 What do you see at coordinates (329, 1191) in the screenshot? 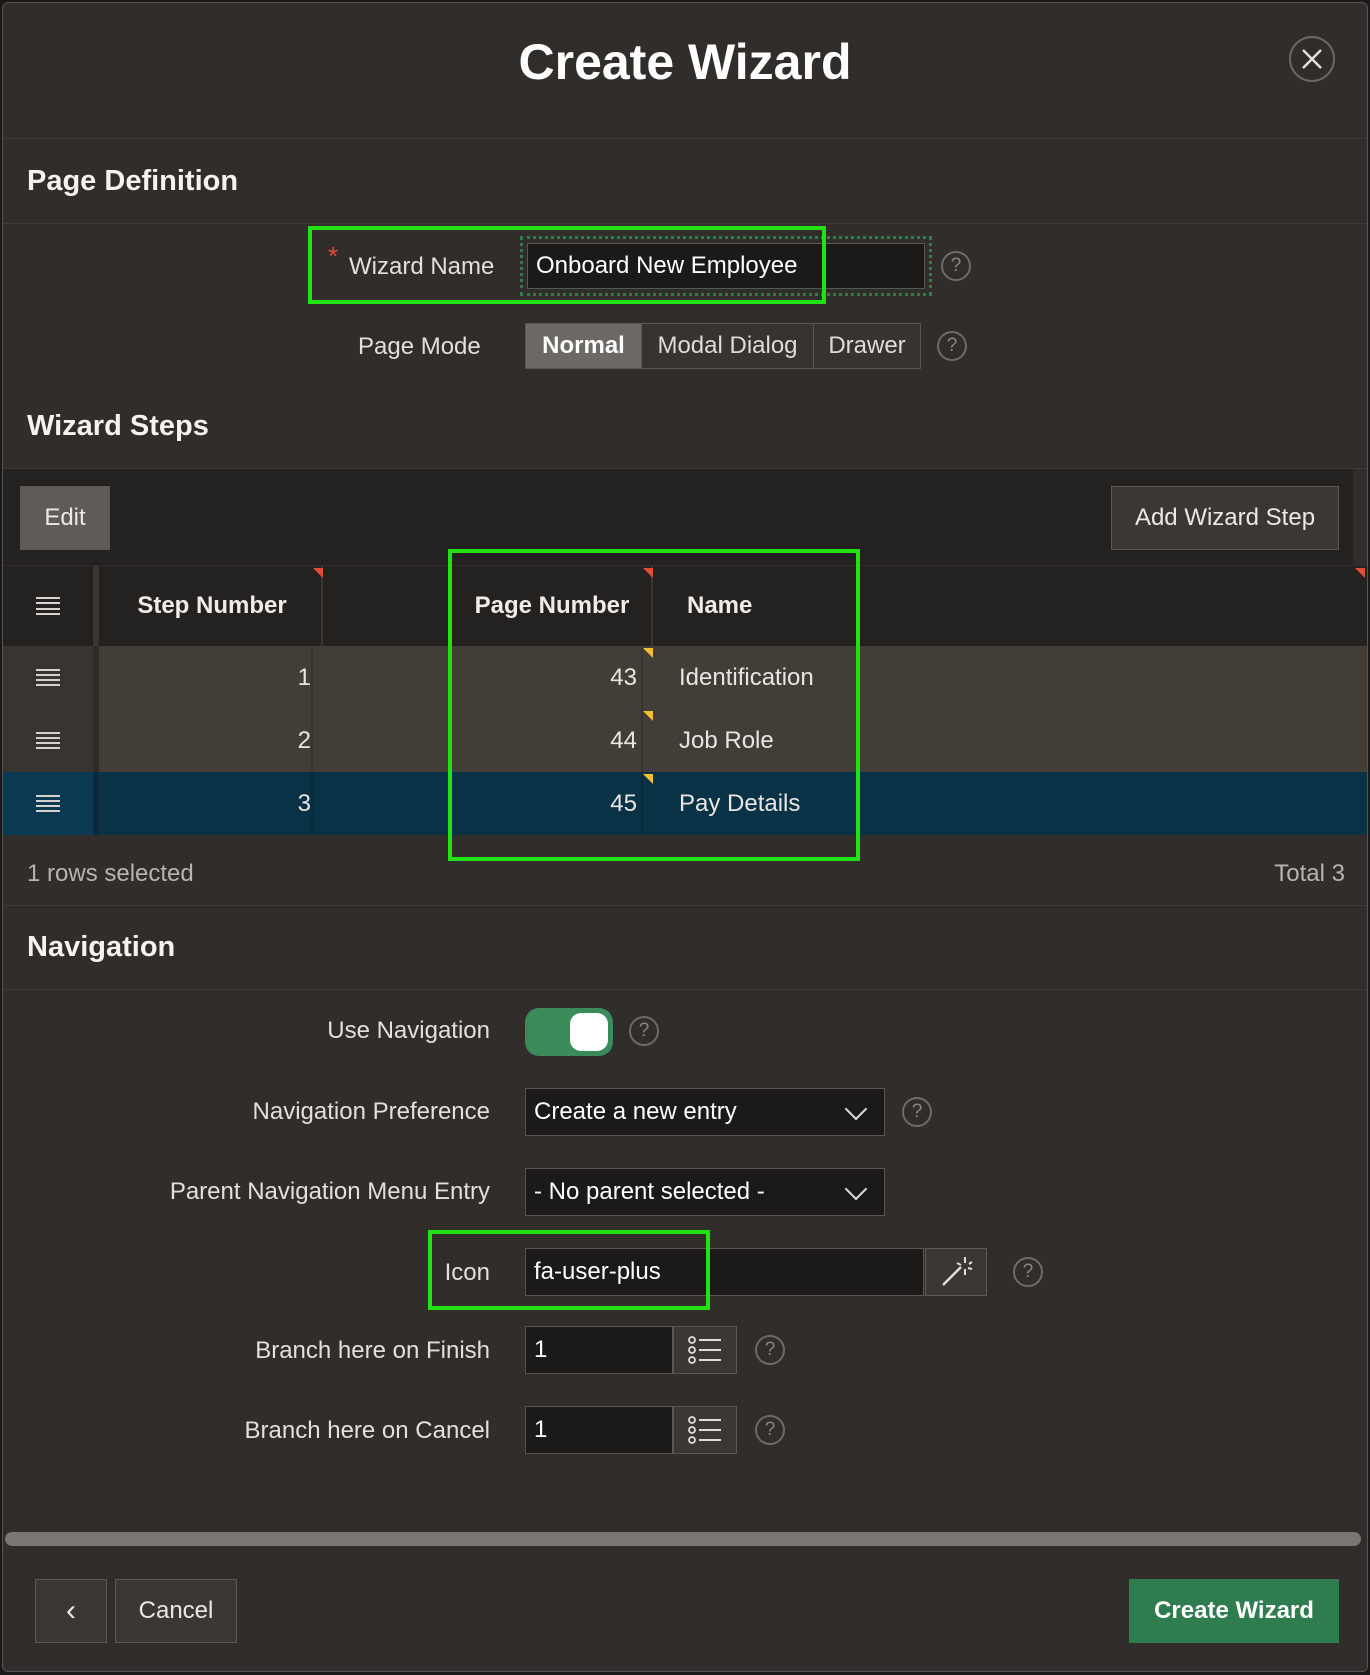
I see `parent-menu-entry-label: Parent Navigation Menu Entry` at bounding box center [329, 1191].